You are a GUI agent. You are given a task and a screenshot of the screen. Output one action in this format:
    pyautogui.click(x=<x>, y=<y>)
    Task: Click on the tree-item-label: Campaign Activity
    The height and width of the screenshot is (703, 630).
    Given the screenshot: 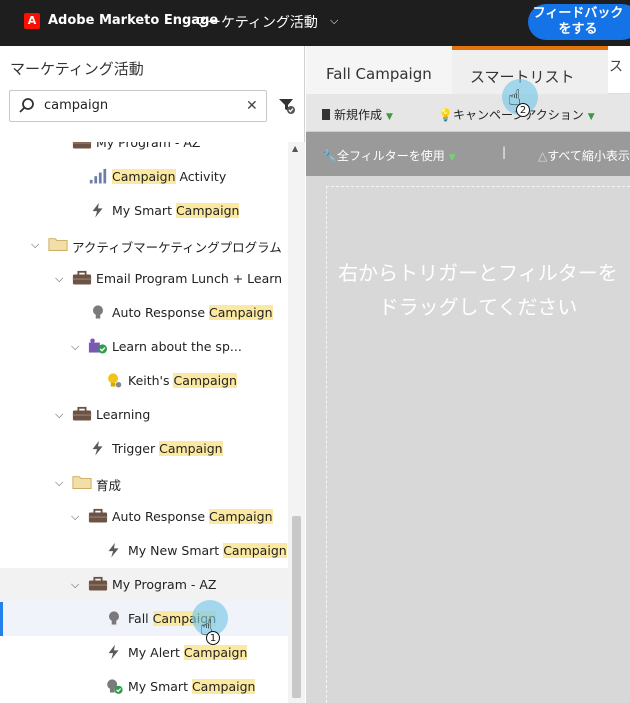 What is the action you would take?
    pyautogui.click(x=169, y=176)
    